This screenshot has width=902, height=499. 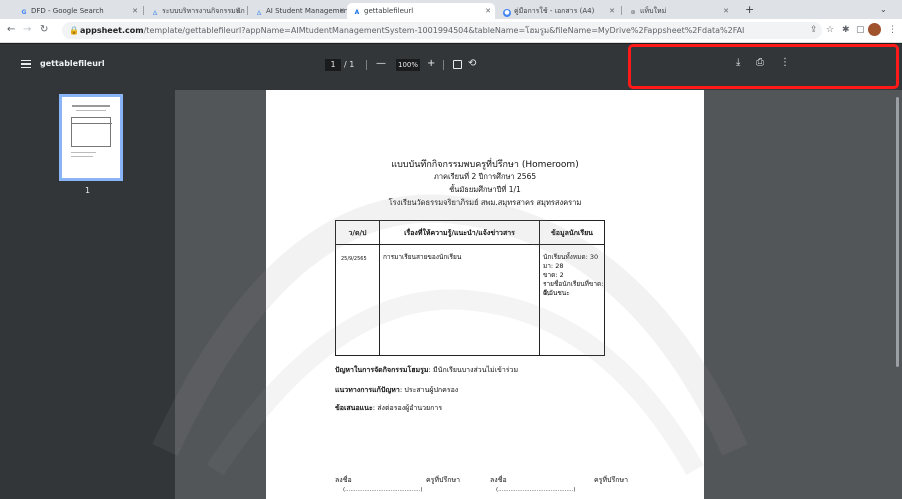 I want to click on tab-user-manual: ● คู่มือการใช้ - เอกสาร (A4) ✕, so click(x=558, y=11).